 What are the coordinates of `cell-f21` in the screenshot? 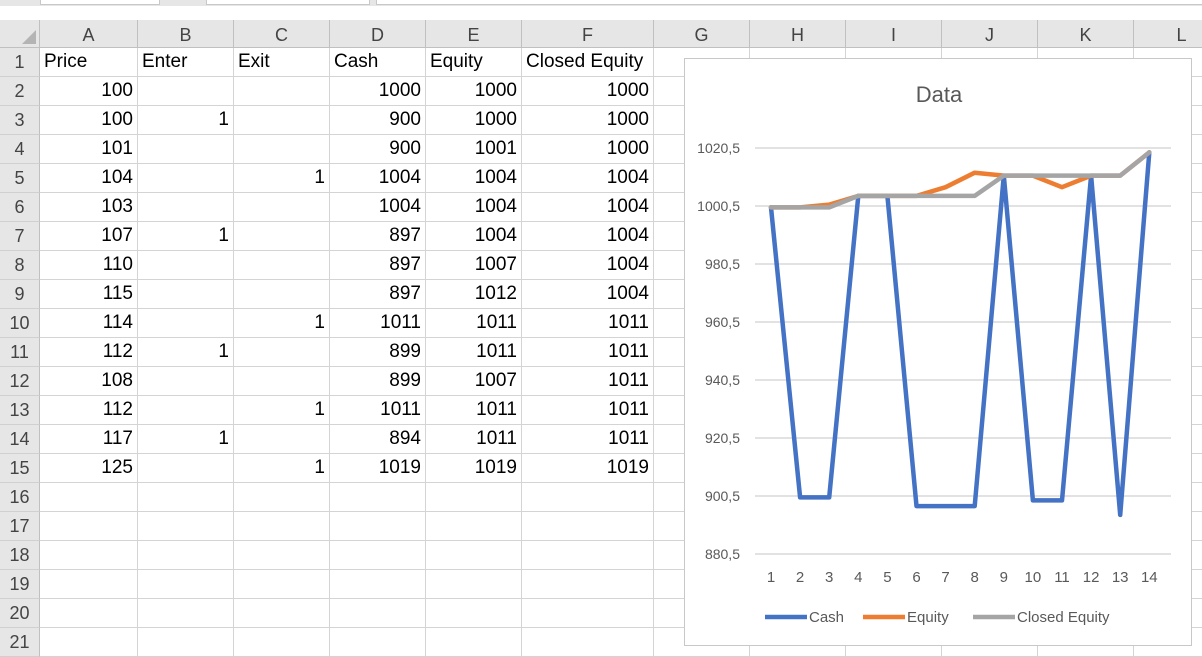 It's located at (588, 642).